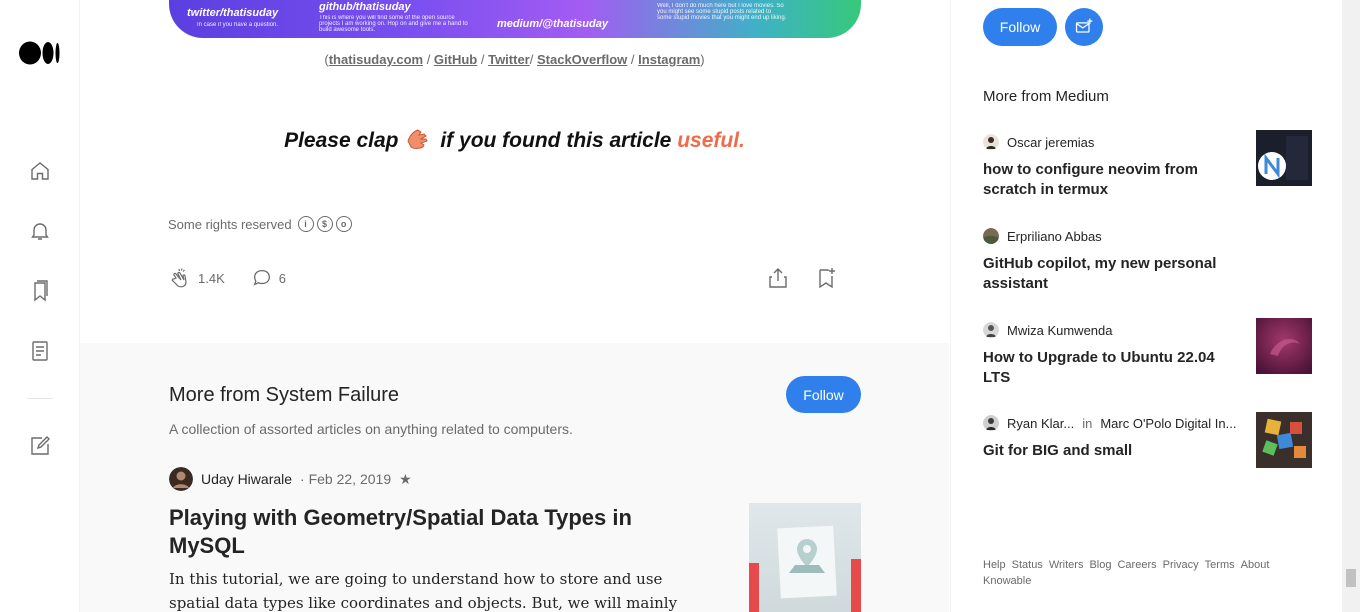 This screenshot has height=612, width=1360. Describe the element at coordinates (181, 479) in the screenshot. I see `author-avatar` at that location.